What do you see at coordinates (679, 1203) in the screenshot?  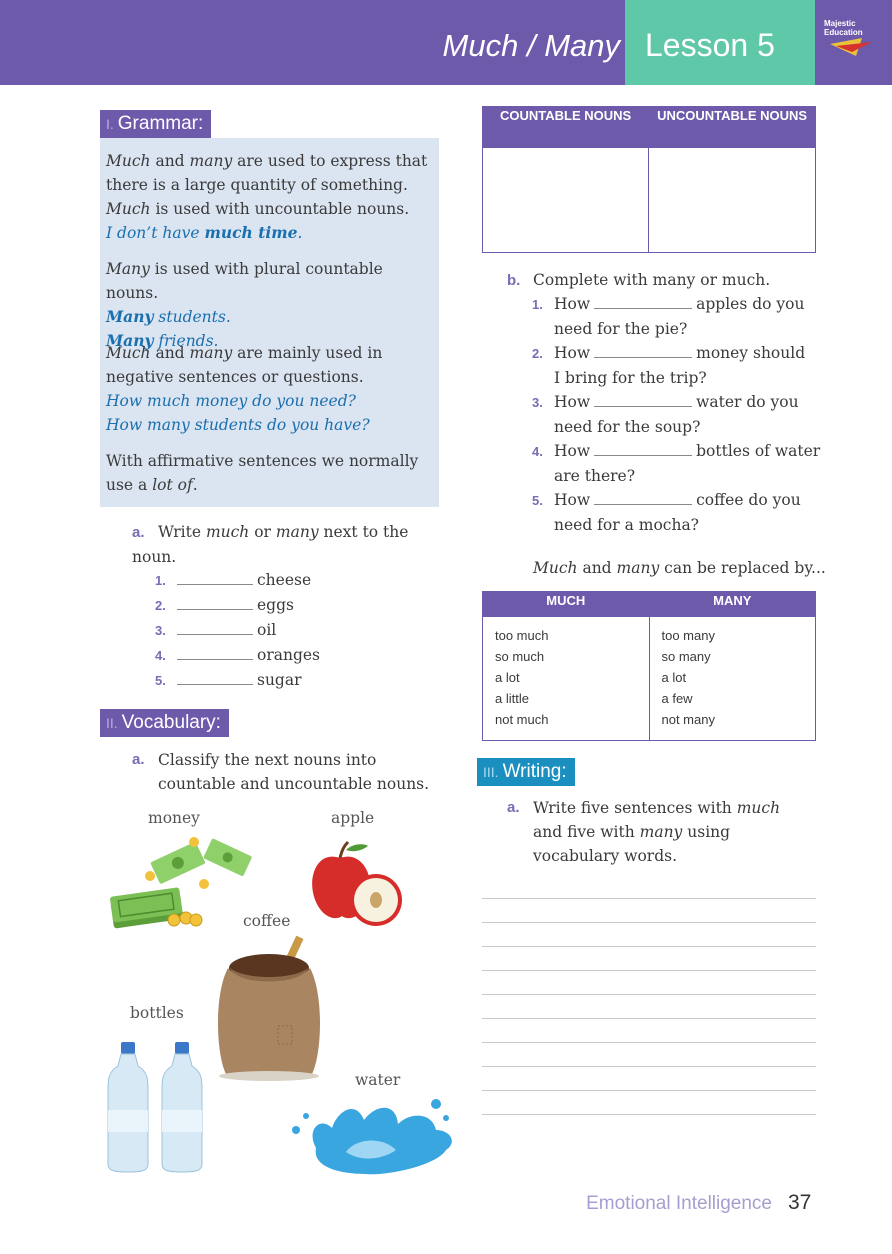 I see `footer-book-title: Emotional Intelligence` at bounding box center [679, 1203].